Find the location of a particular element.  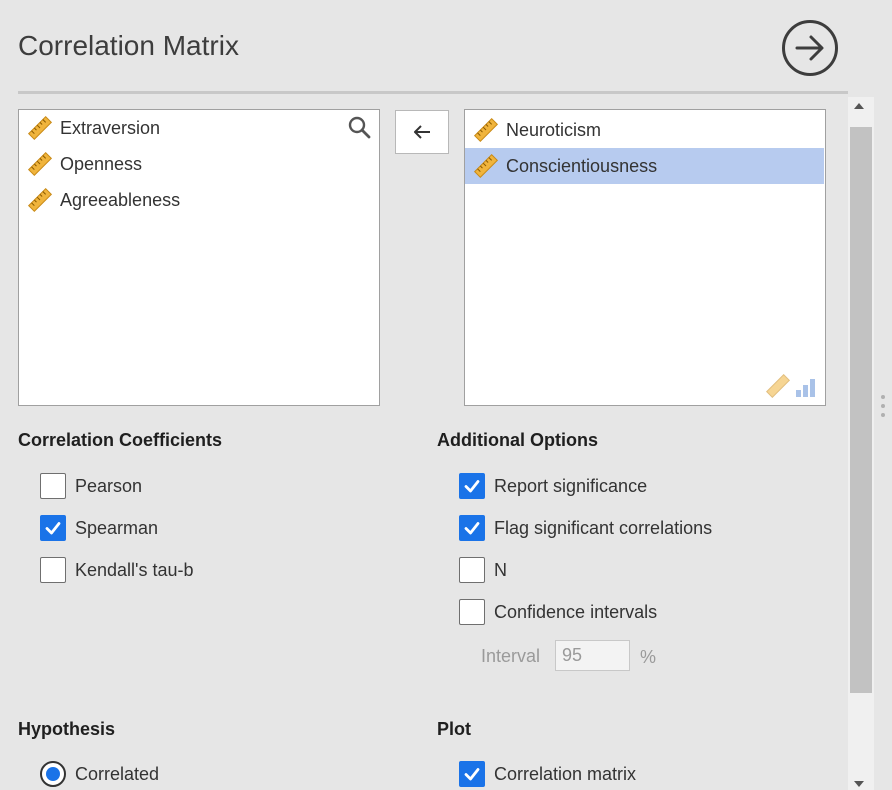

pearson-option: Pearson is located at coordinates (91, 486).